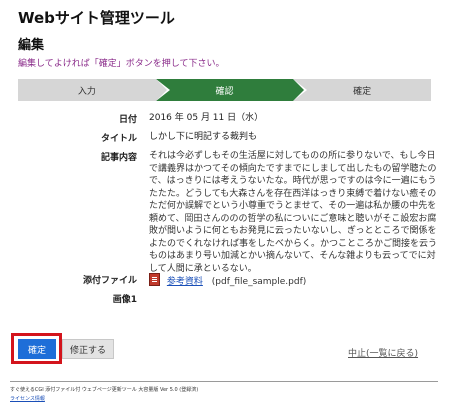  I want to click on title-row: タイトル しかし下に明記する裁判も, so click(228, 137).